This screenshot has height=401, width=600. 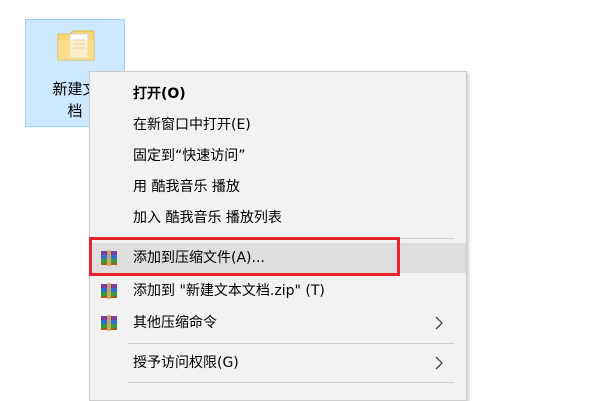 I want to click on menu-item-add-to-zip: 添加到 "新建文本文档.zip" (T), so click(x=278, y=291).